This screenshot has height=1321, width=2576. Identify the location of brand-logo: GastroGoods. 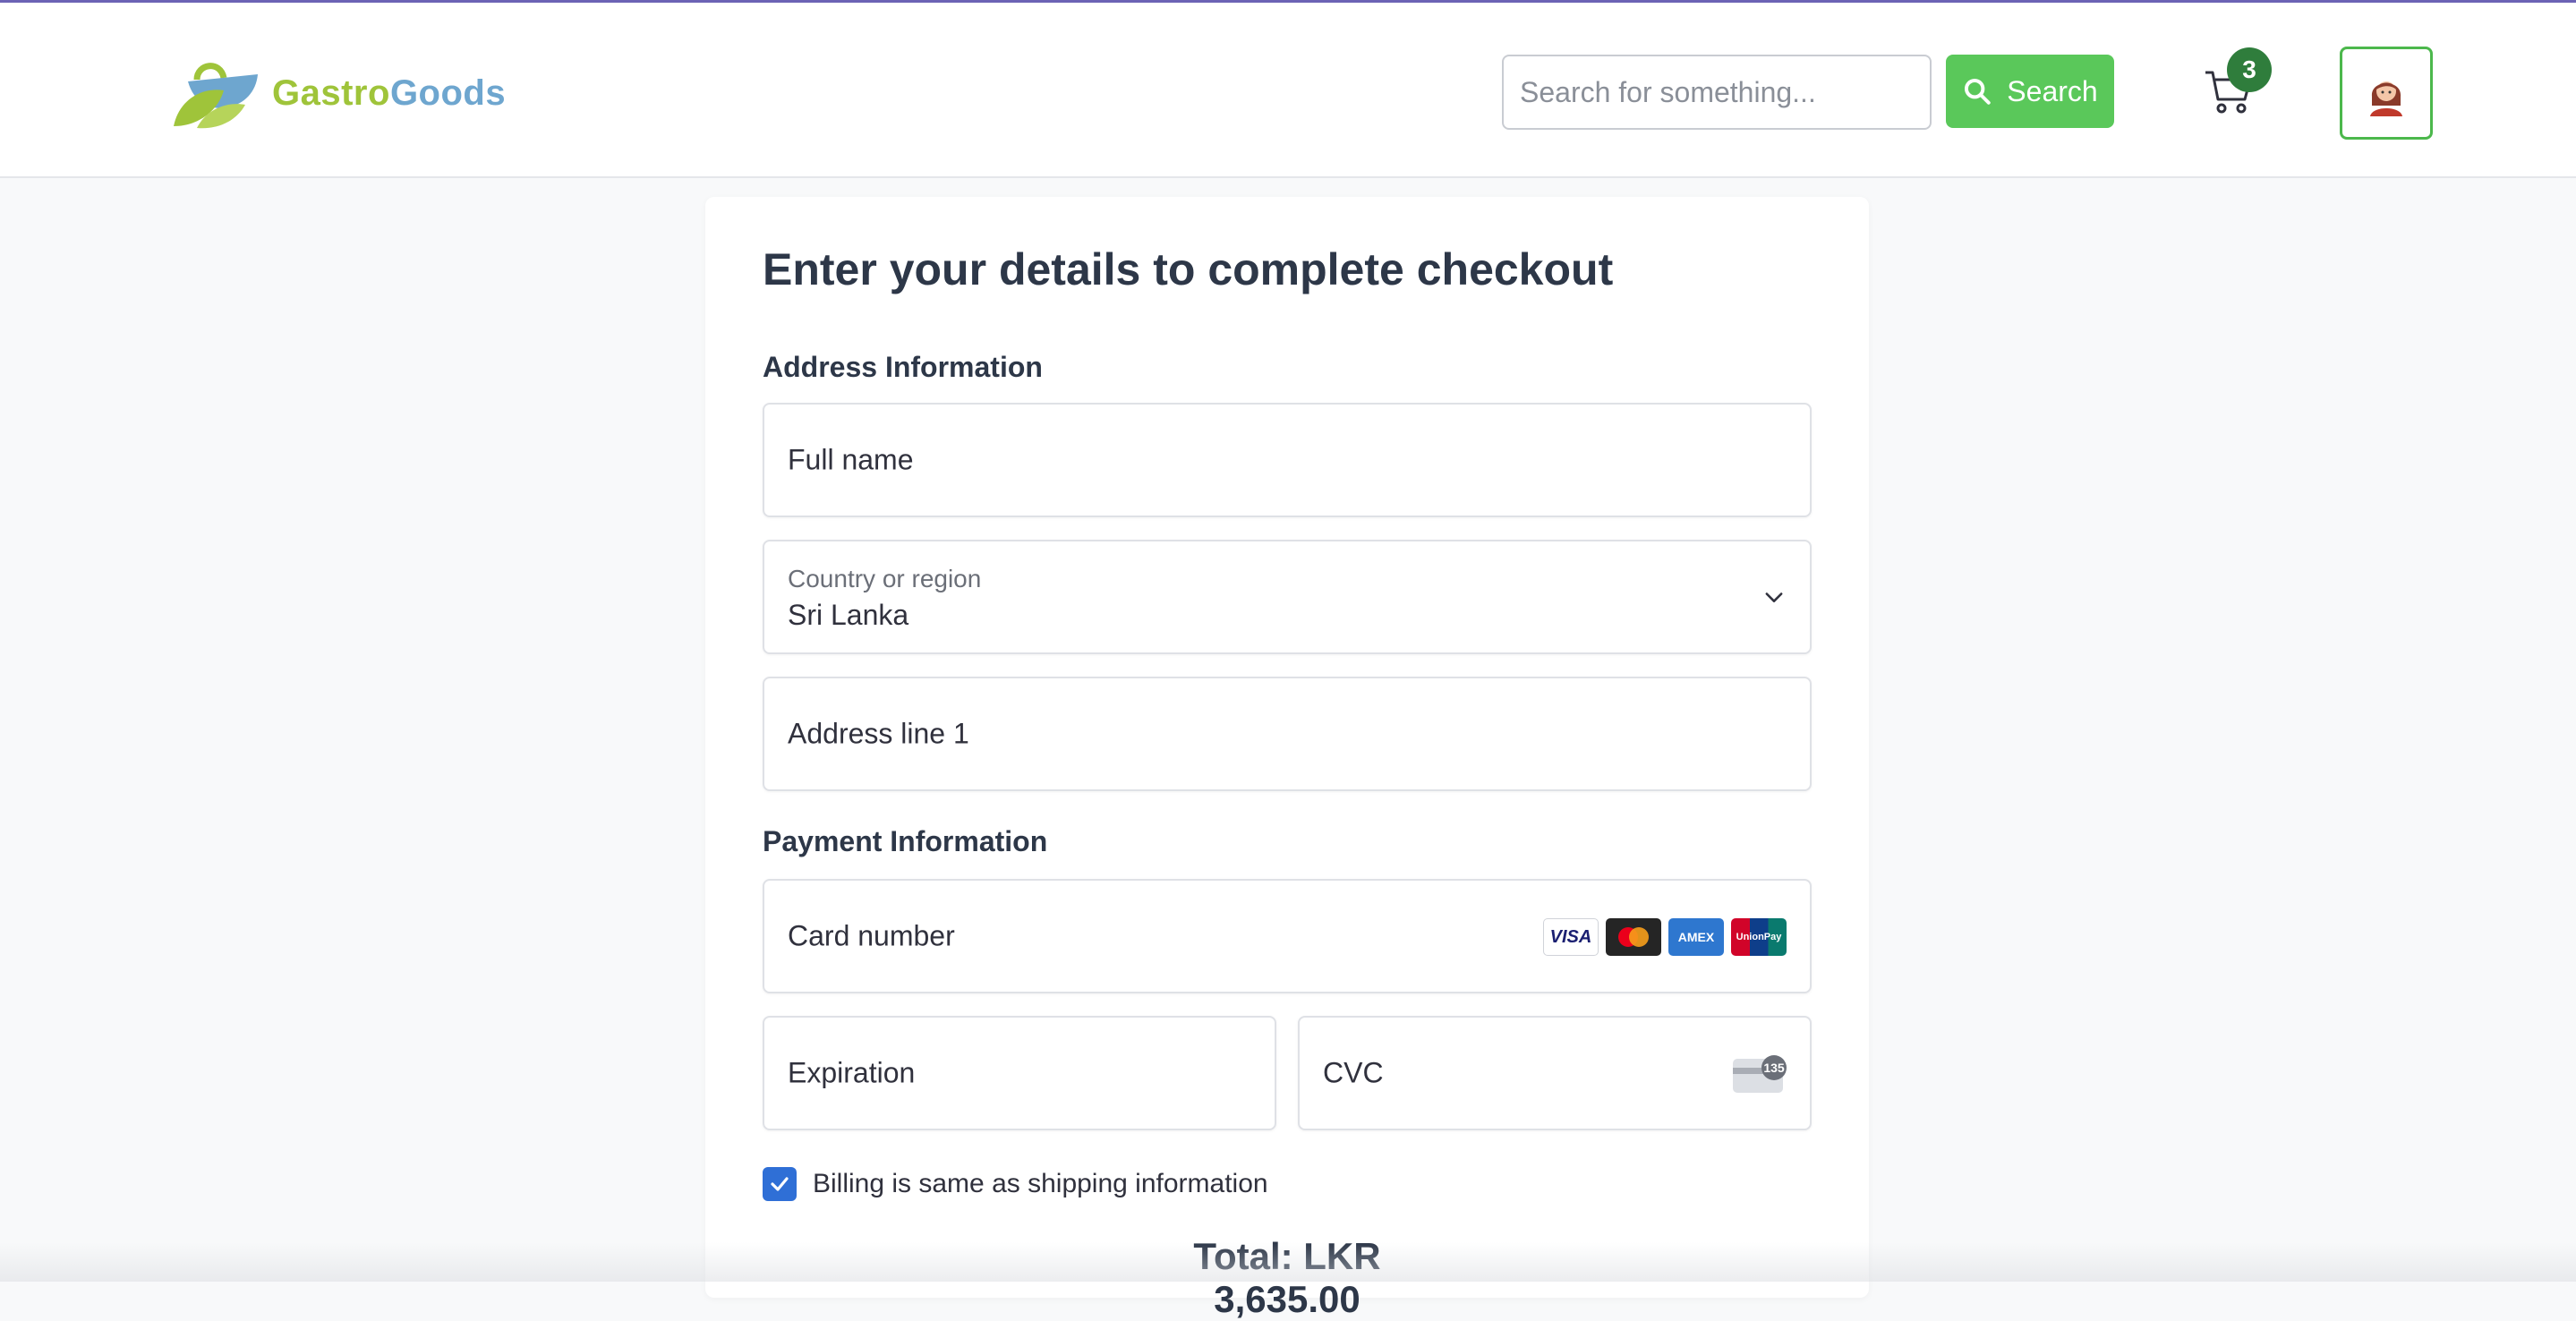
(338, 93).